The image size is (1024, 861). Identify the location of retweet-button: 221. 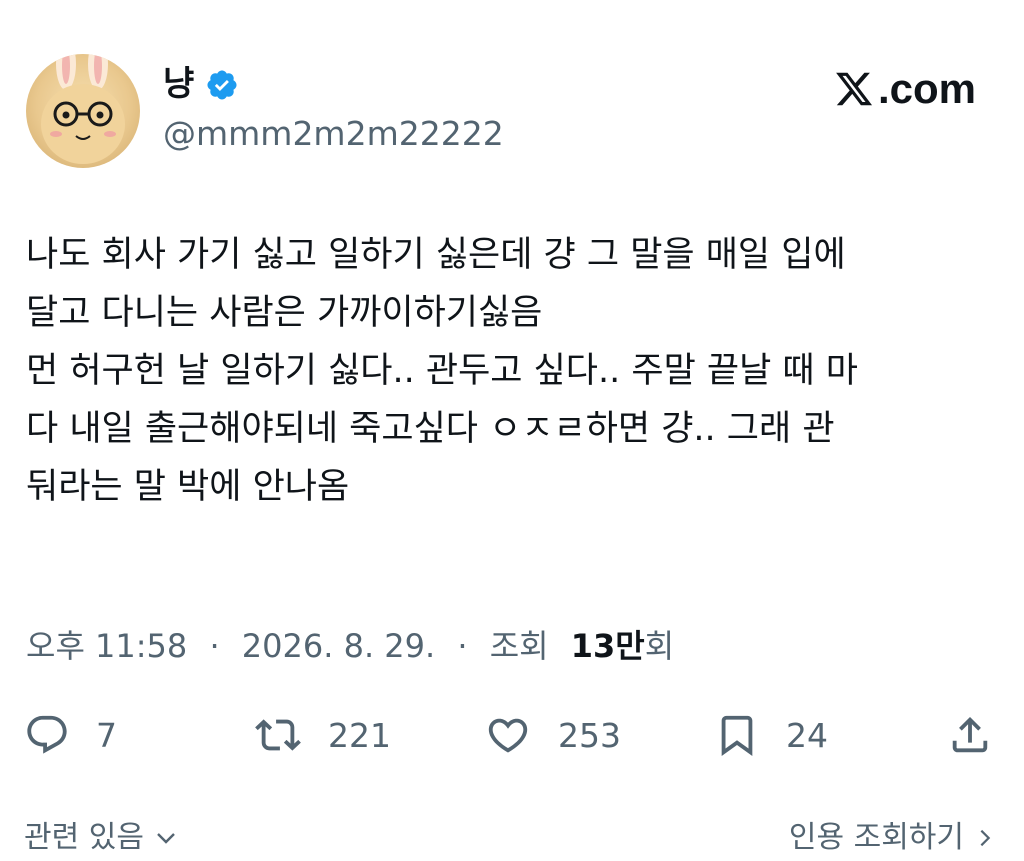
(321, 735).